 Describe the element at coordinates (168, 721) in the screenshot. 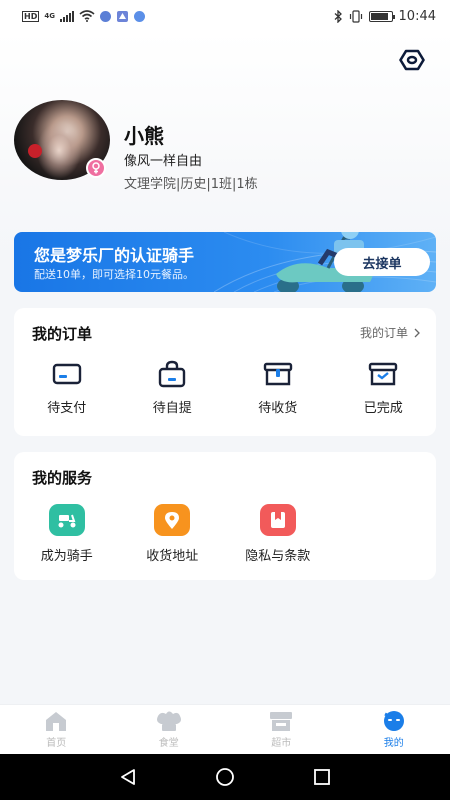

I see `chef-hat-icon` at that location.